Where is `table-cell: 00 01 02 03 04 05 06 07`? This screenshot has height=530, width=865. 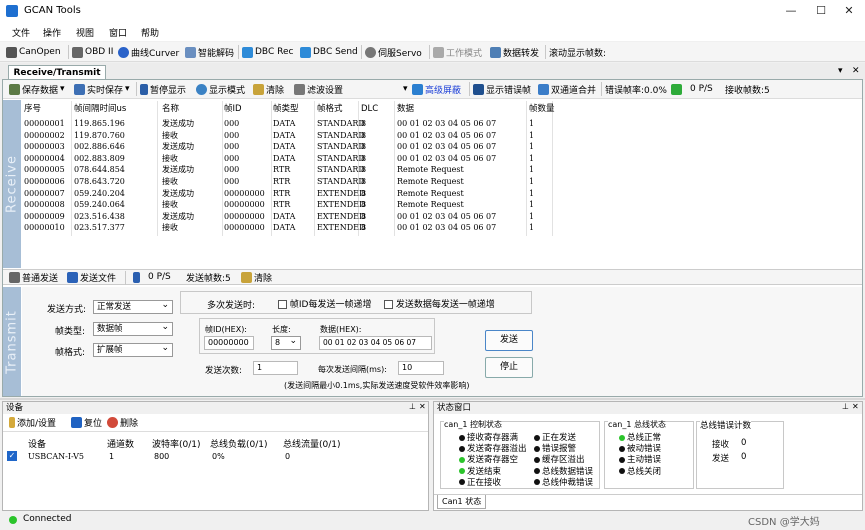 table-cell: 00 01 02 03 04 05 06 07 is located at coordinates (447, 123).